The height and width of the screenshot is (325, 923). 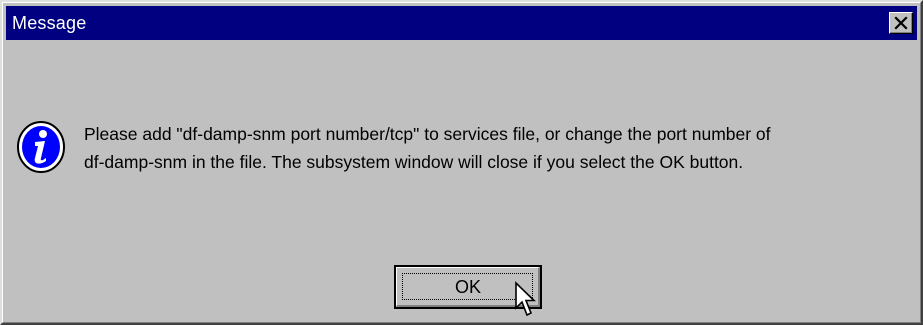 What do you see at coordinates (41, 147) in the screenshot?
I see `info-icon` at bounding box center [41, 147].